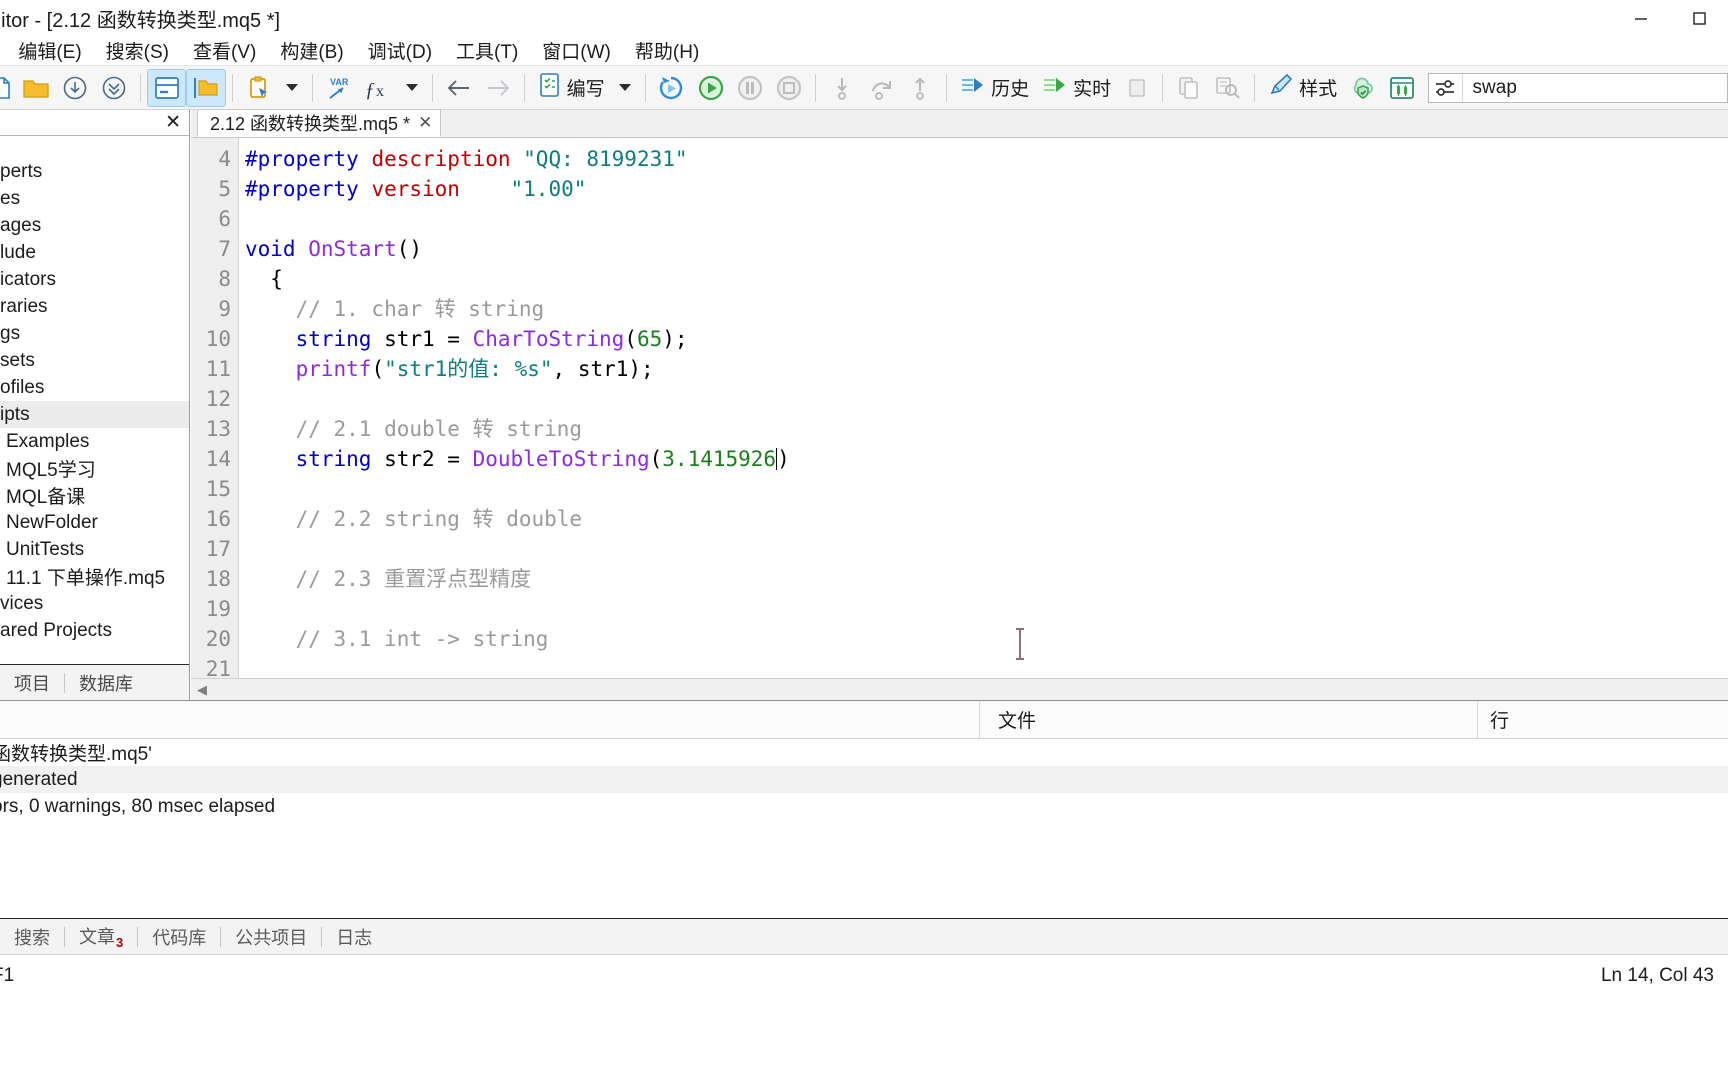 The width and height of the screenshot is (1728, 1080). Describe the element at coordinates (1446, 87) in the screenshot. I see `settings-sliders-icon` at that location.